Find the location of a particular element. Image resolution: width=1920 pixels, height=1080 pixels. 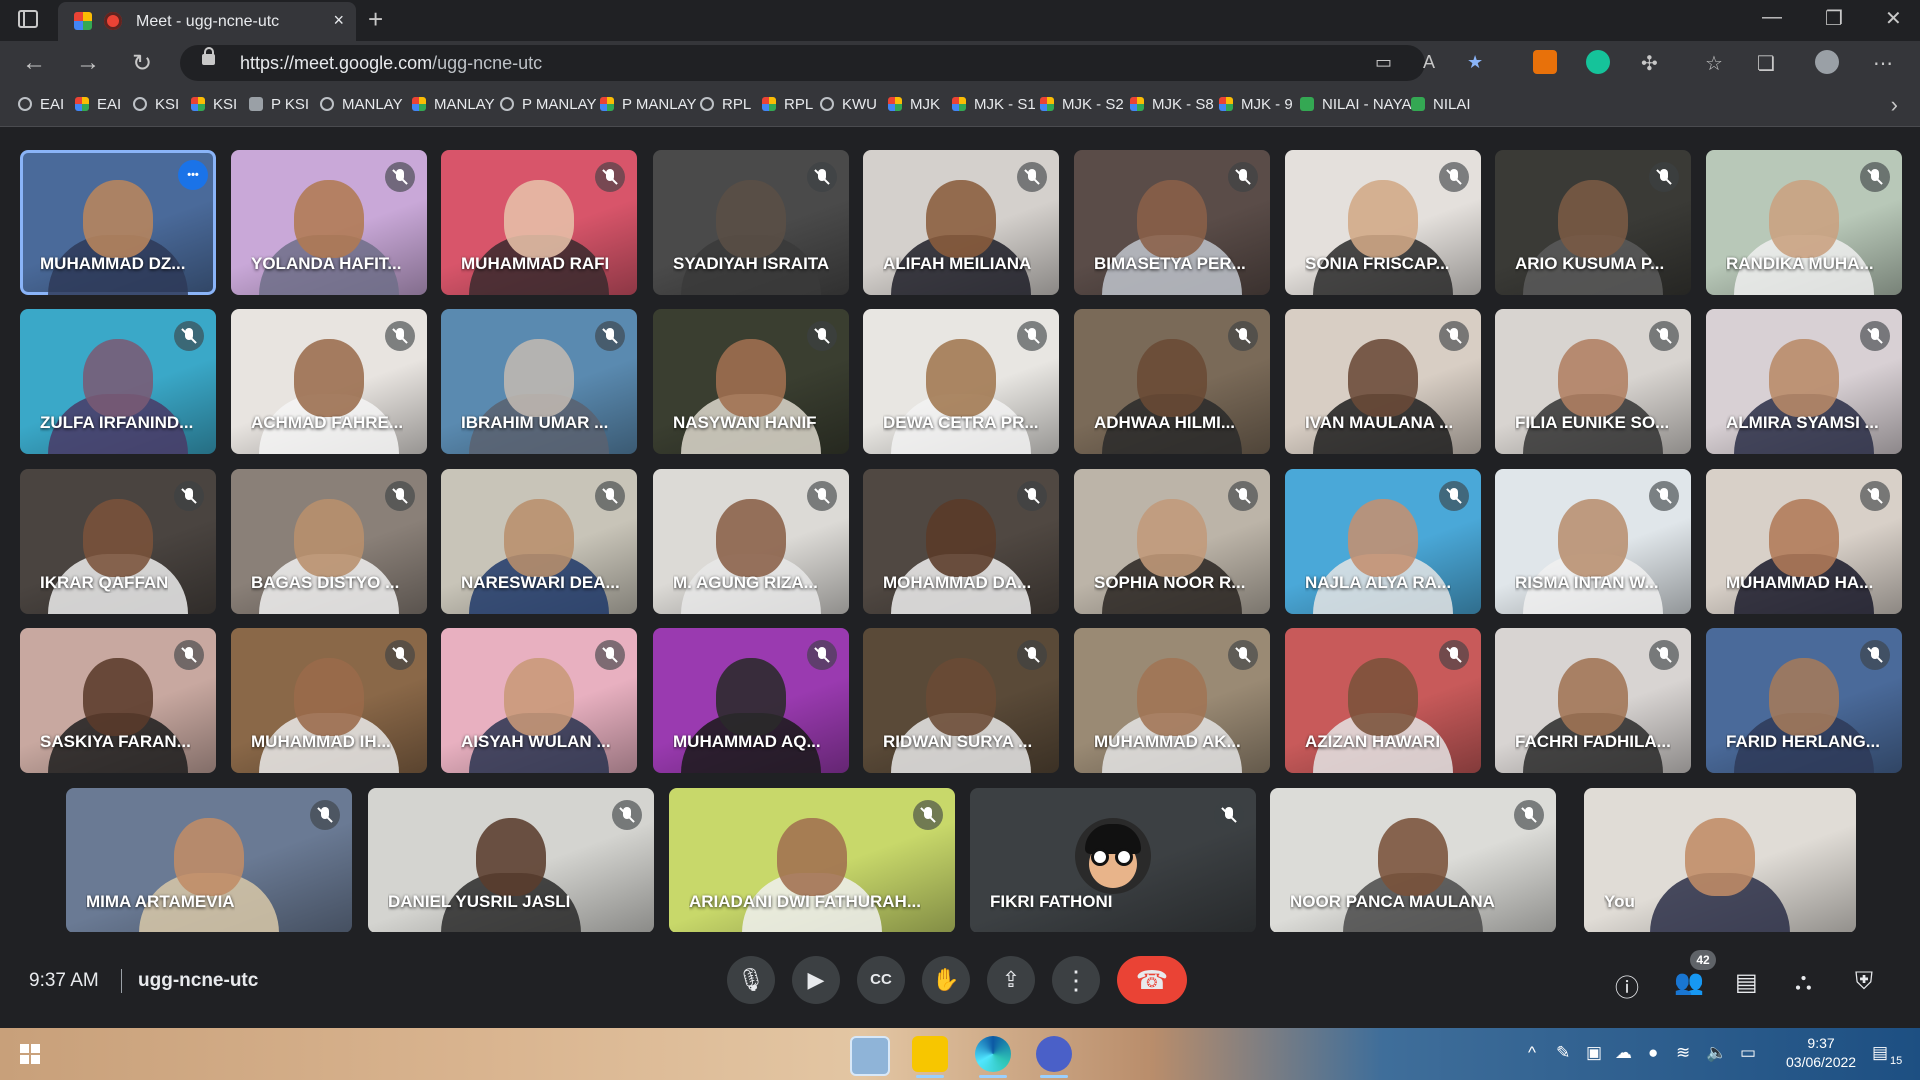

wifi-icon: ≋ is located at coordinates (1683, 1053).